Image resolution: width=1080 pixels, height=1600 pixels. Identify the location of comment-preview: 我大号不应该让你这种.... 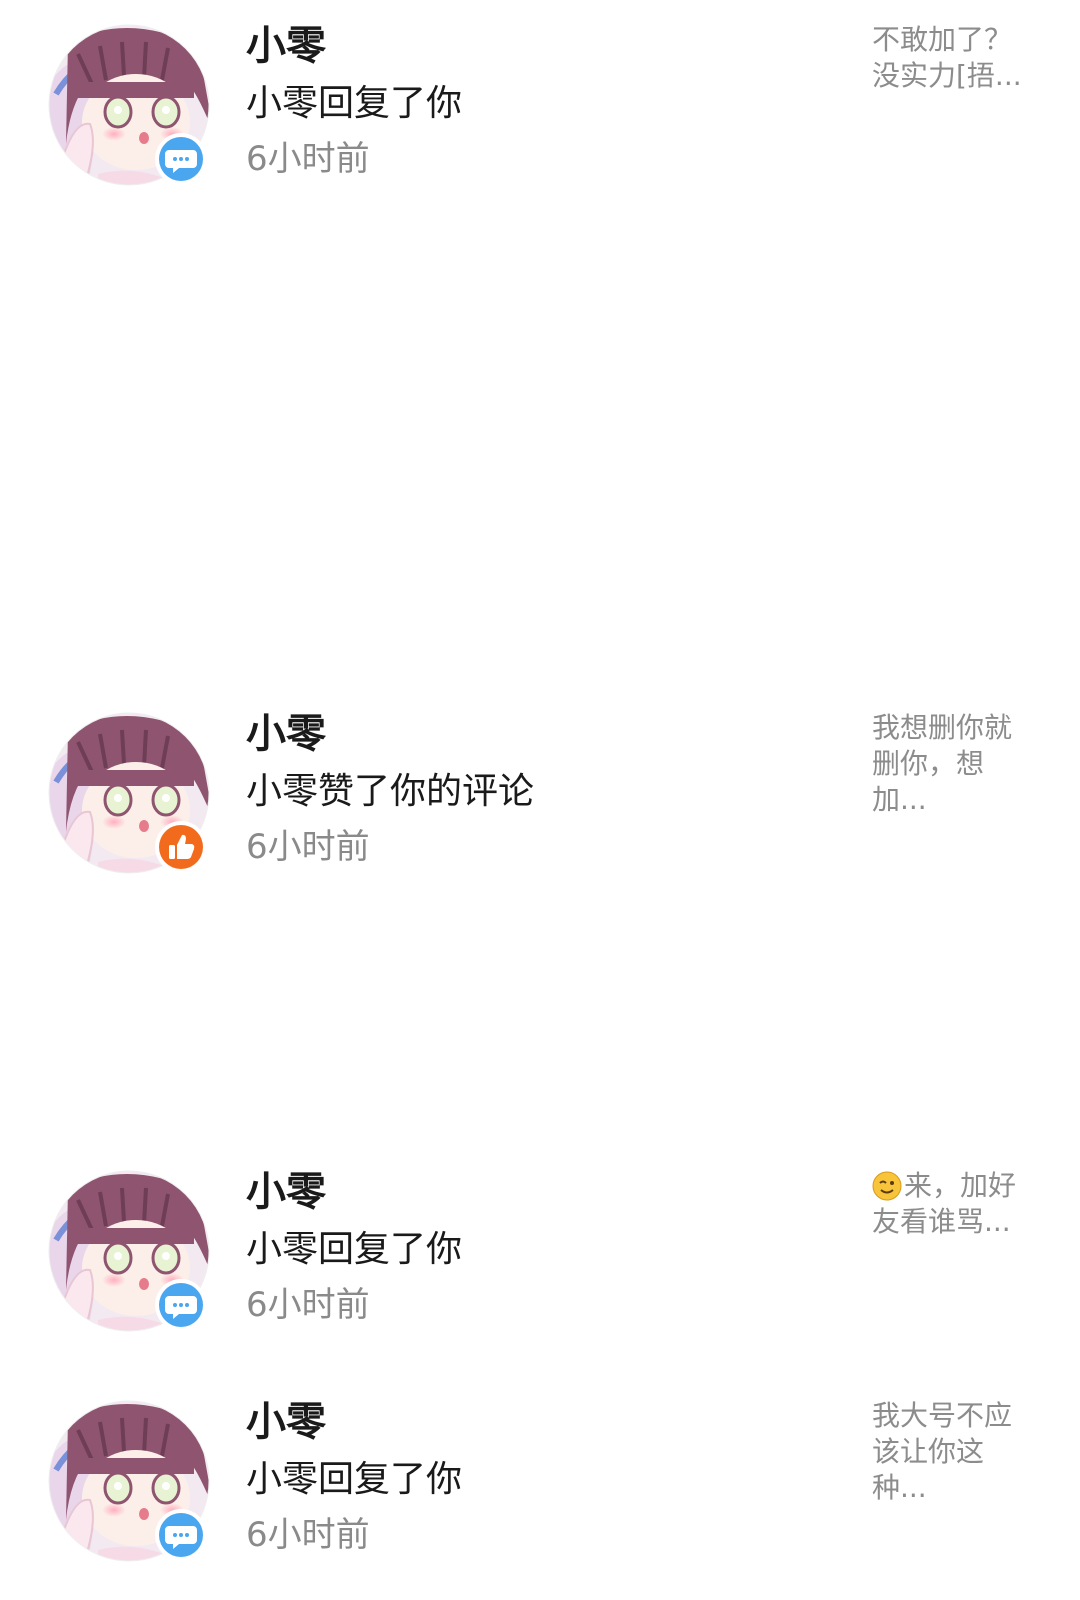
(952, 1452).